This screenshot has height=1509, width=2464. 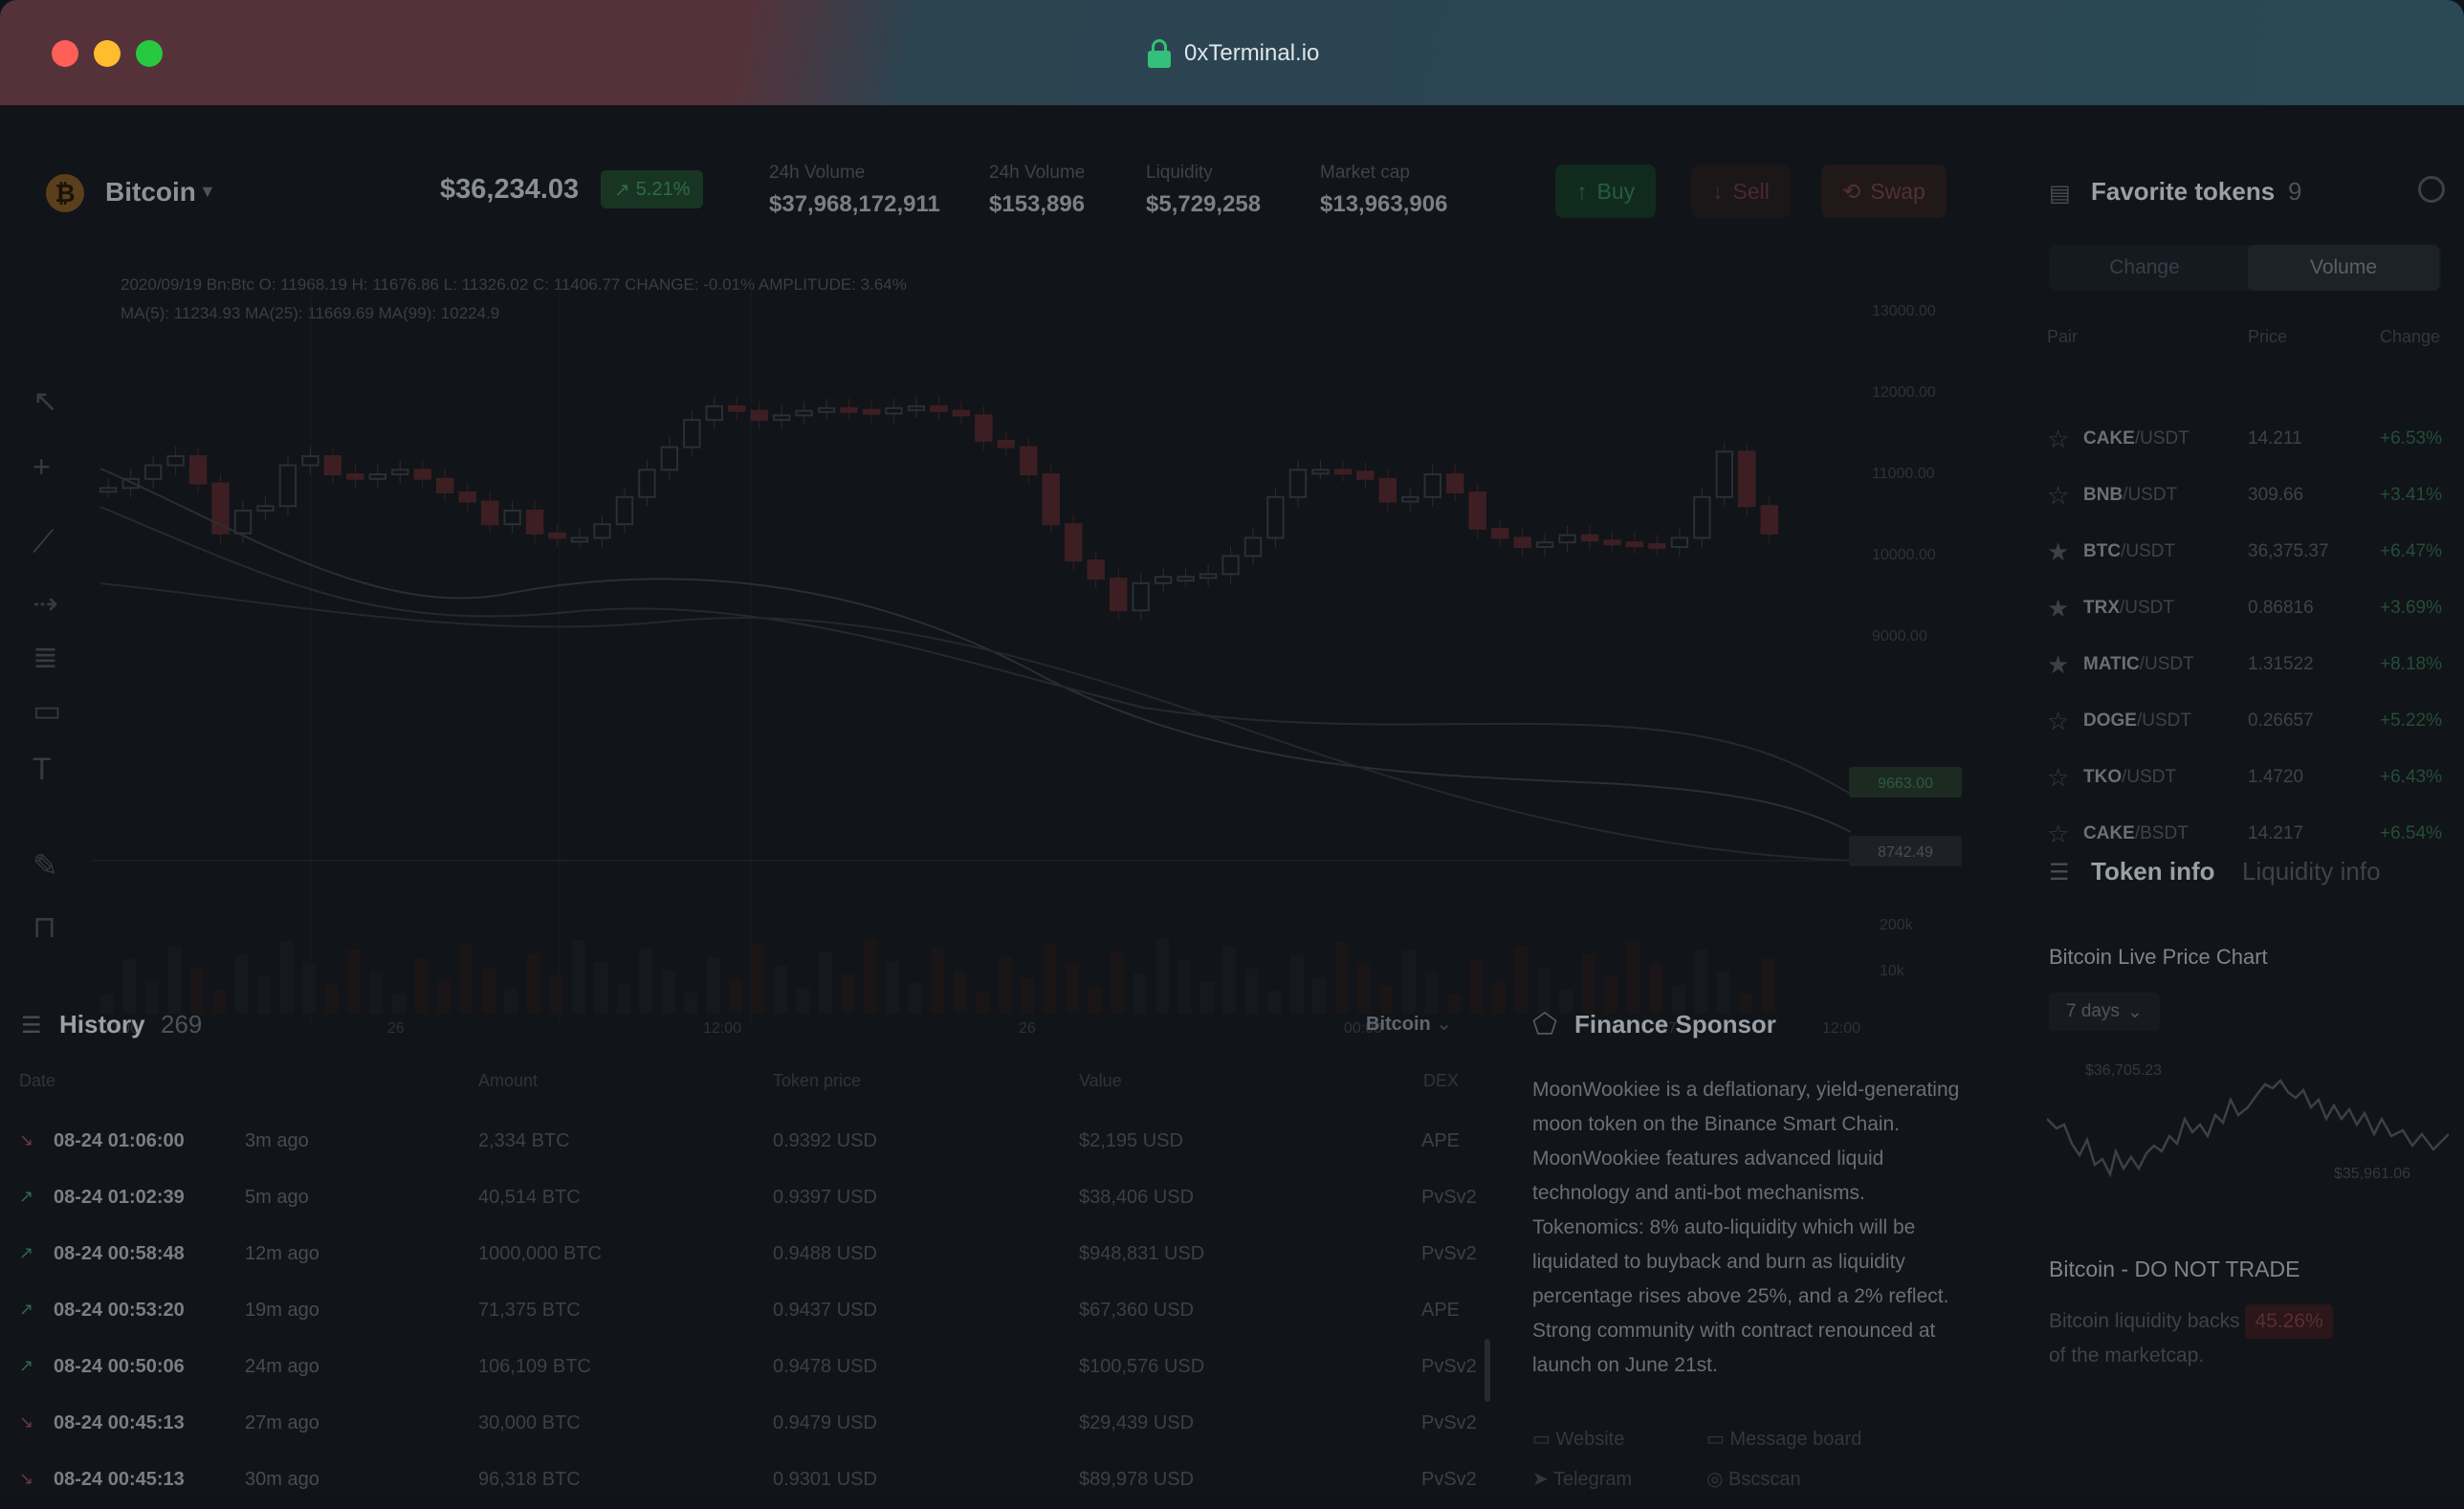 What do you see at coordinates (817, 173) in the screenshot?
I see `stat-label: 24h Volume` at bounding box center [817, 173].